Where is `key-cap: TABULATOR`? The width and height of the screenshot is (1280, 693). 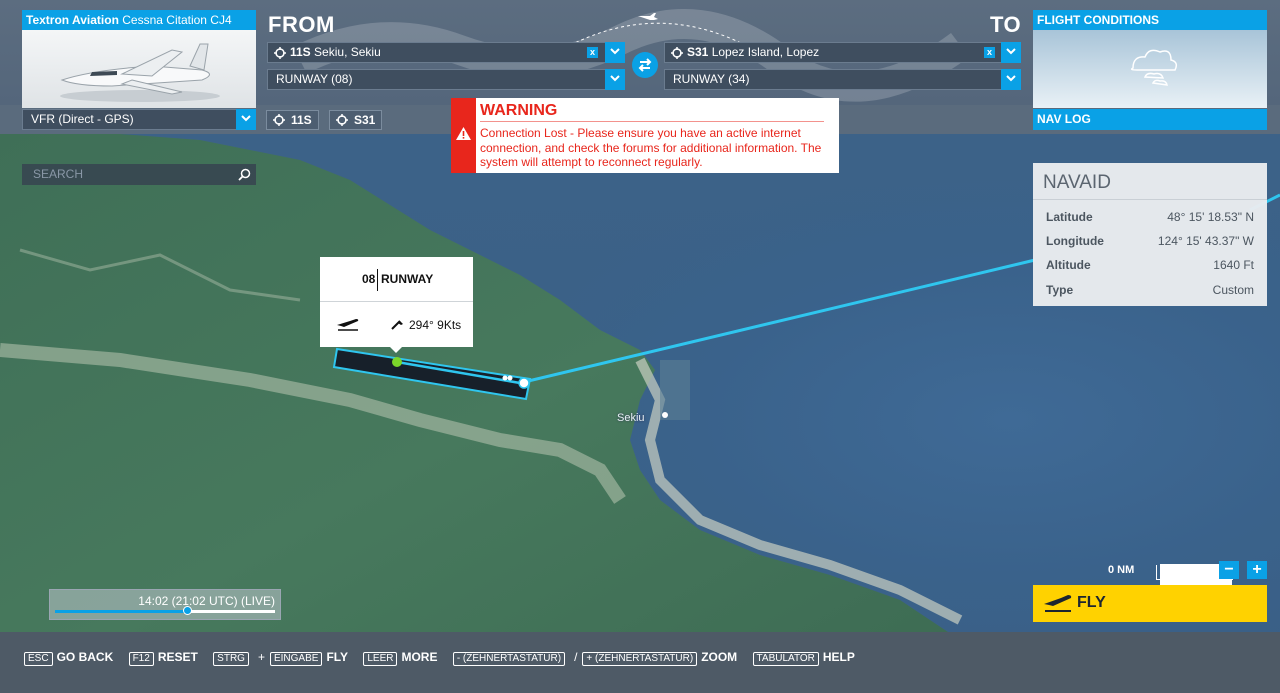 key-cap: TABULATOR is located at coordinates (785, 659).